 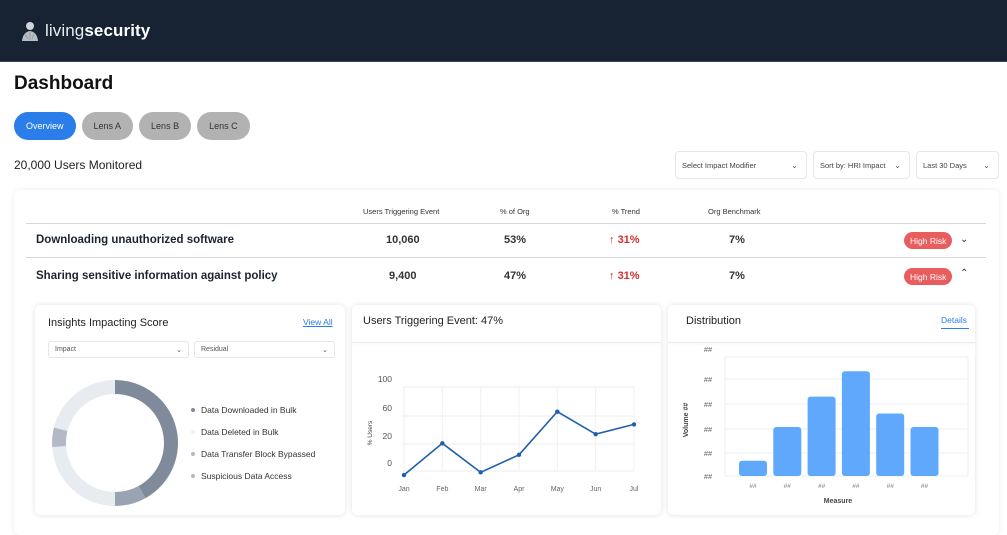 I want to click on donut-chart, so click(x=115, y=443).